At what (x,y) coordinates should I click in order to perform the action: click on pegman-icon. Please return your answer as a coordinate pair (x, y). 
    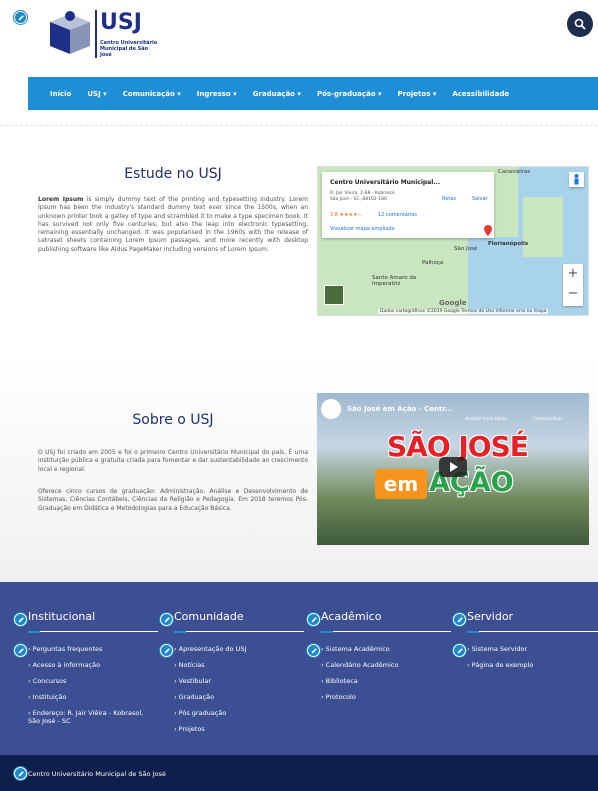
    Looking at the image, I should click on (576, 179).